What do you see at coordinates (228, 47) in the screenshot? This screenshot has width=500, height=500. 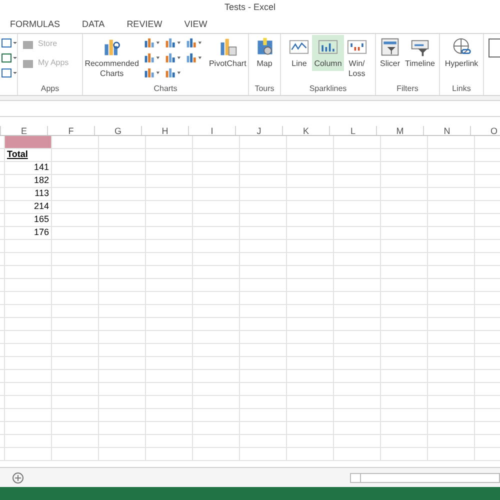 I see `pivot-chart-icon` at bounding box center [228, 47].